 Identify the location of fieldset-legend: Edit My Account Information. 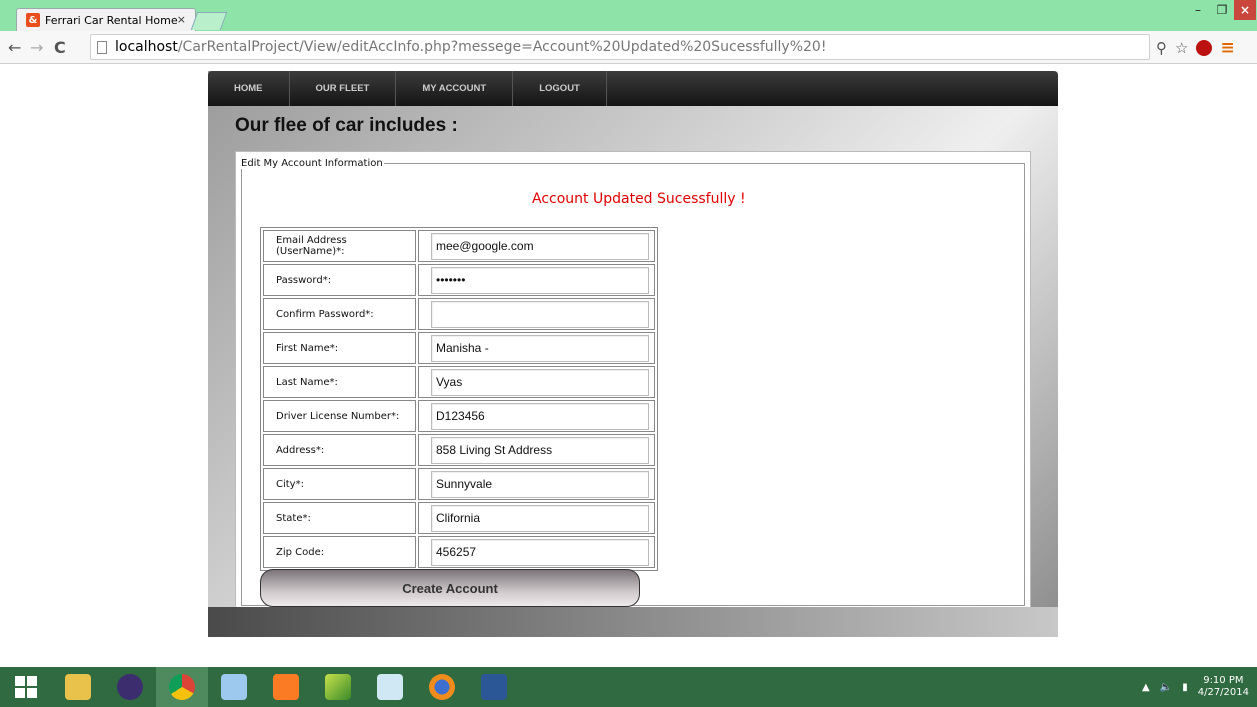
(312, 163).